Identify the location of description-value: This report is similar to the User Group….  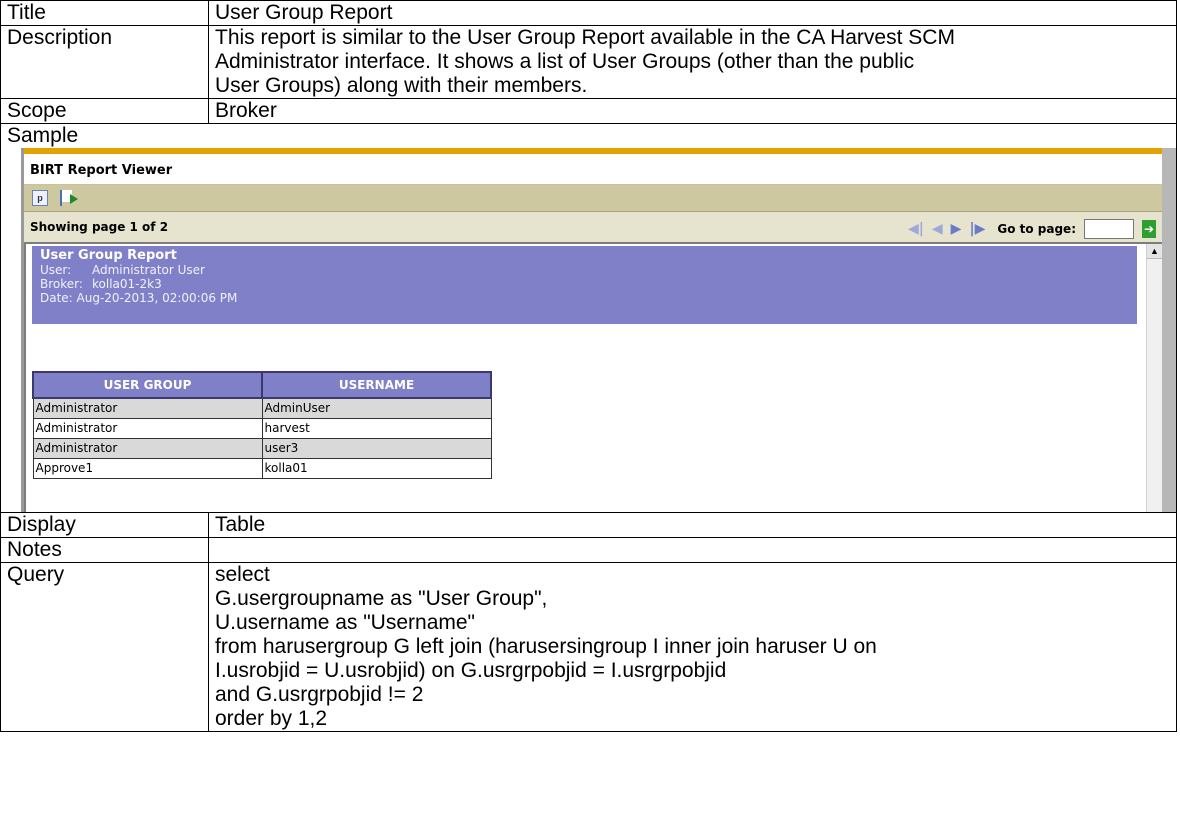
(692, 62).